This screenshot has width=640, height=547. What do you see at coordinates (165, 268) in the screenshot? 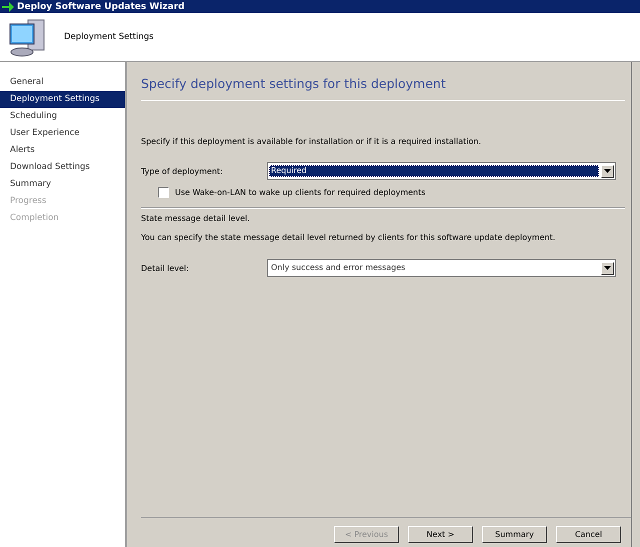
I see `detail-level-label: Detail level:` at bounding box center [165, 268].